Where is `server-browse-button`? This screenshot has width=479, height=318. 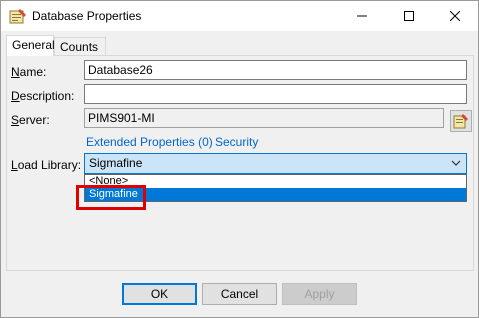
server-browse-button is located at coordinates (461, 121).